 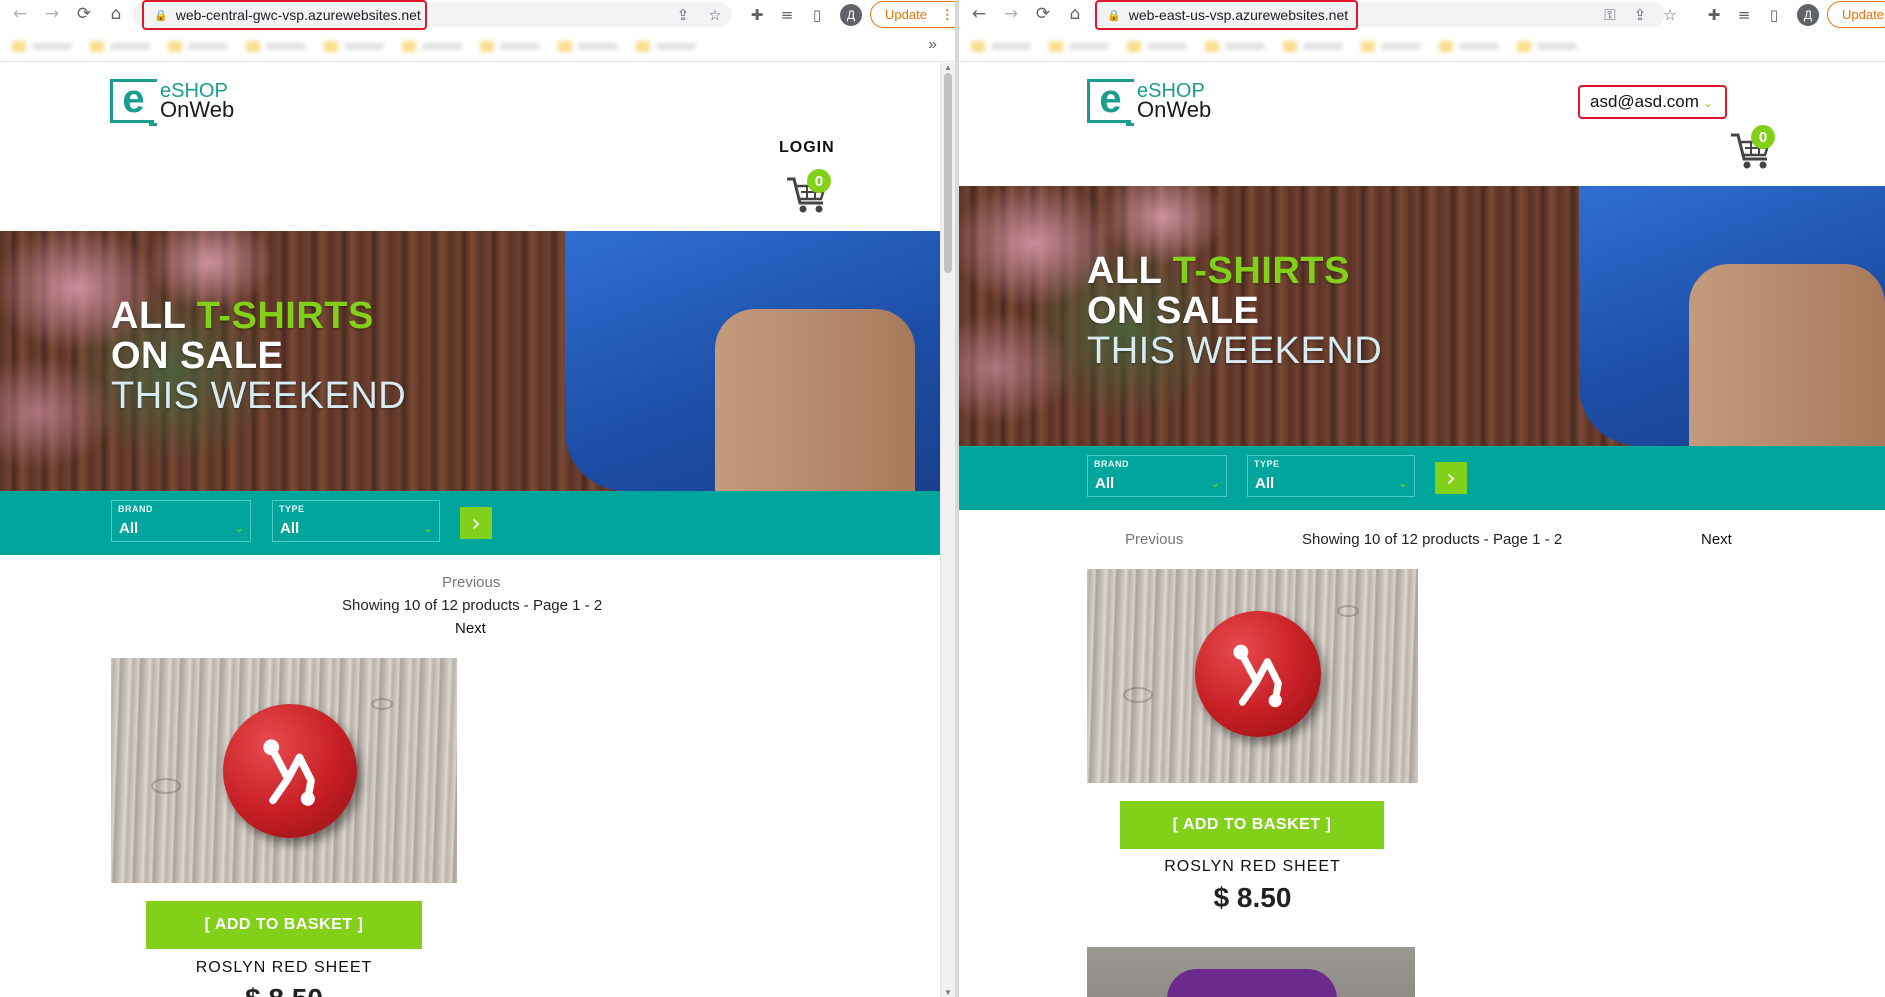 What do you see at coordinates (932, 45) in the screenshot?
I see `bookmarks-overflow-icon: »` at bounding box center [932, 45].